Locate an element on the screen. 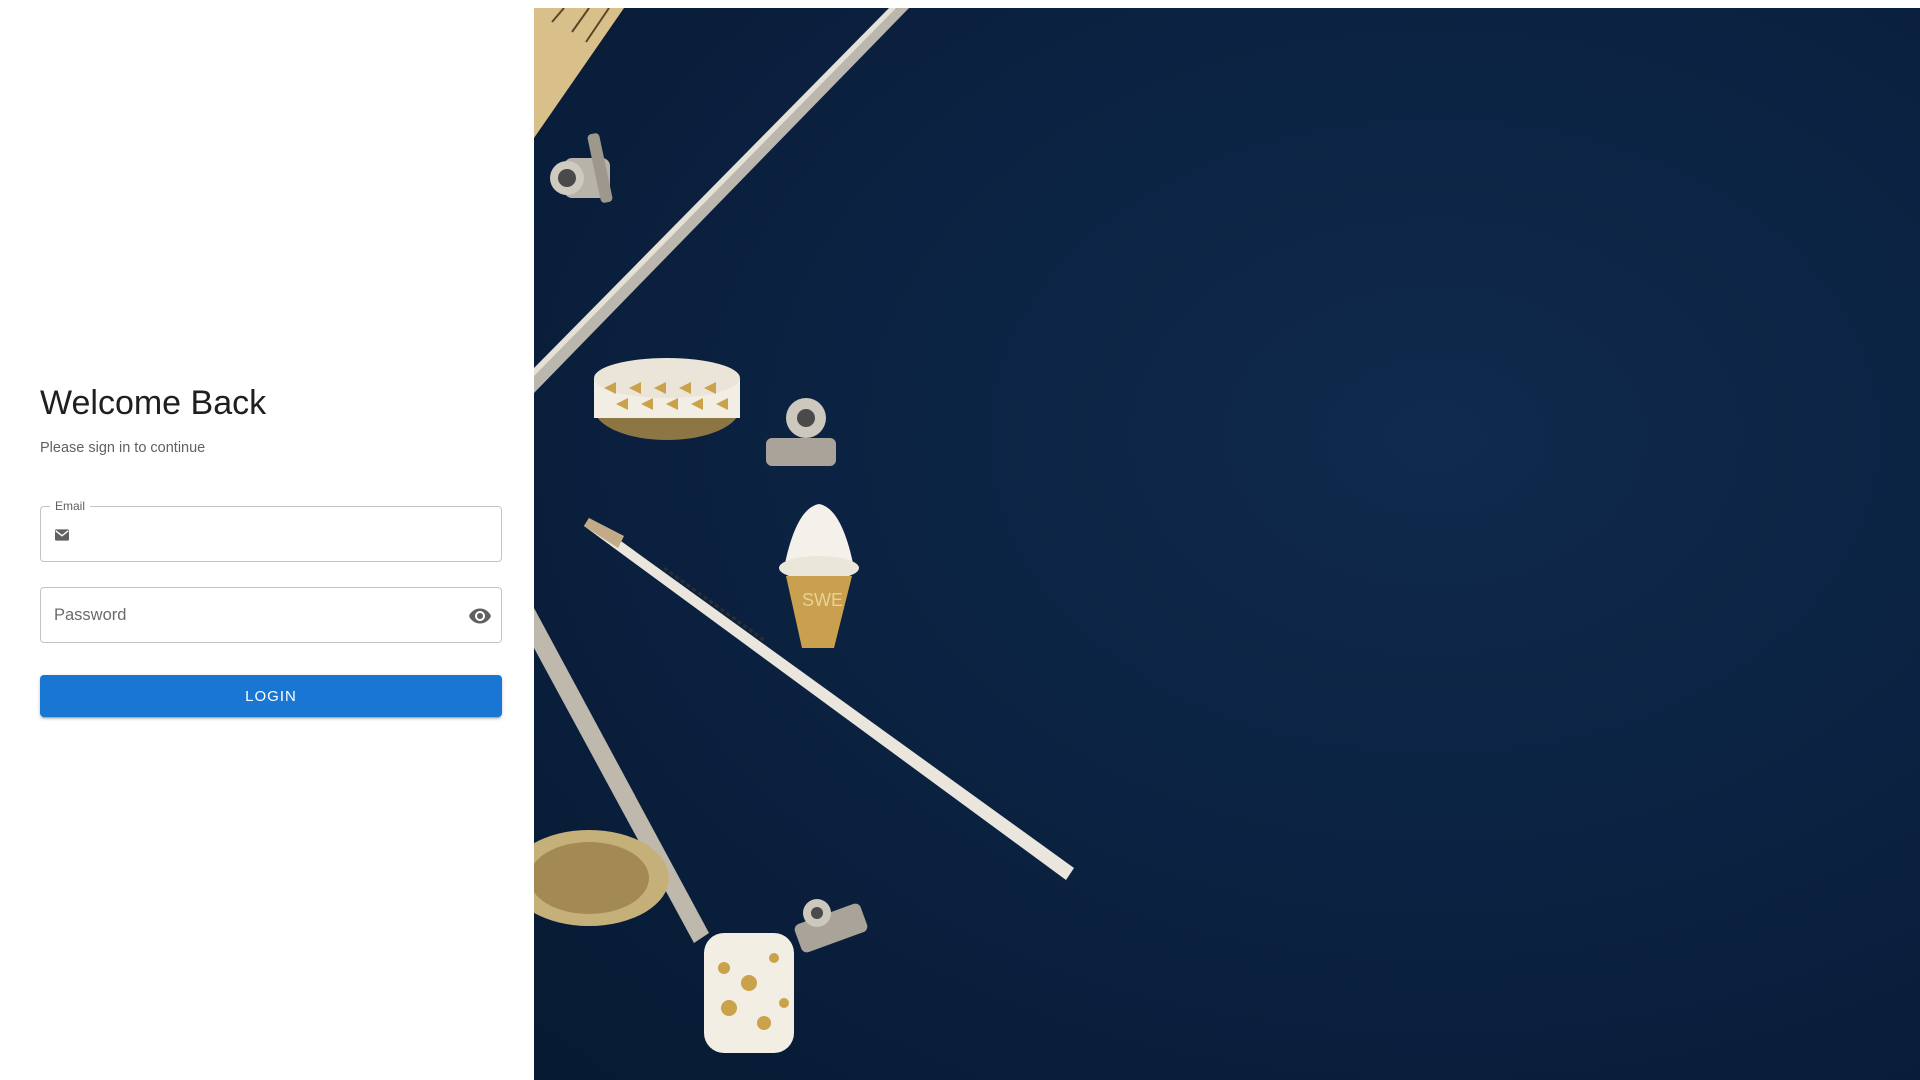  email-field: Email is located at coordinates (271, 530).